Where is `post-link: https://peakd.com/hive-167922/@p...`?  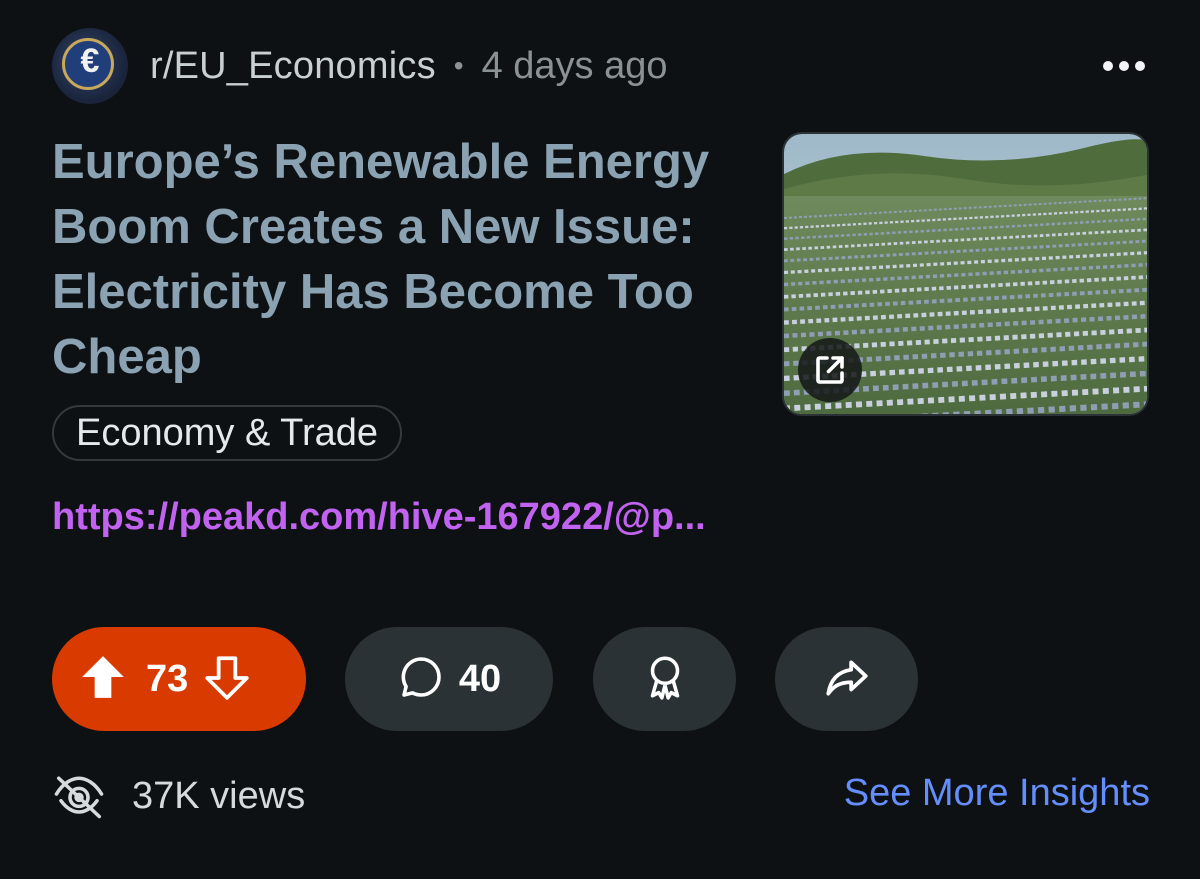
post-link: https://peakd.com/hive-167922/@p... is located at coordinates (379, 517).